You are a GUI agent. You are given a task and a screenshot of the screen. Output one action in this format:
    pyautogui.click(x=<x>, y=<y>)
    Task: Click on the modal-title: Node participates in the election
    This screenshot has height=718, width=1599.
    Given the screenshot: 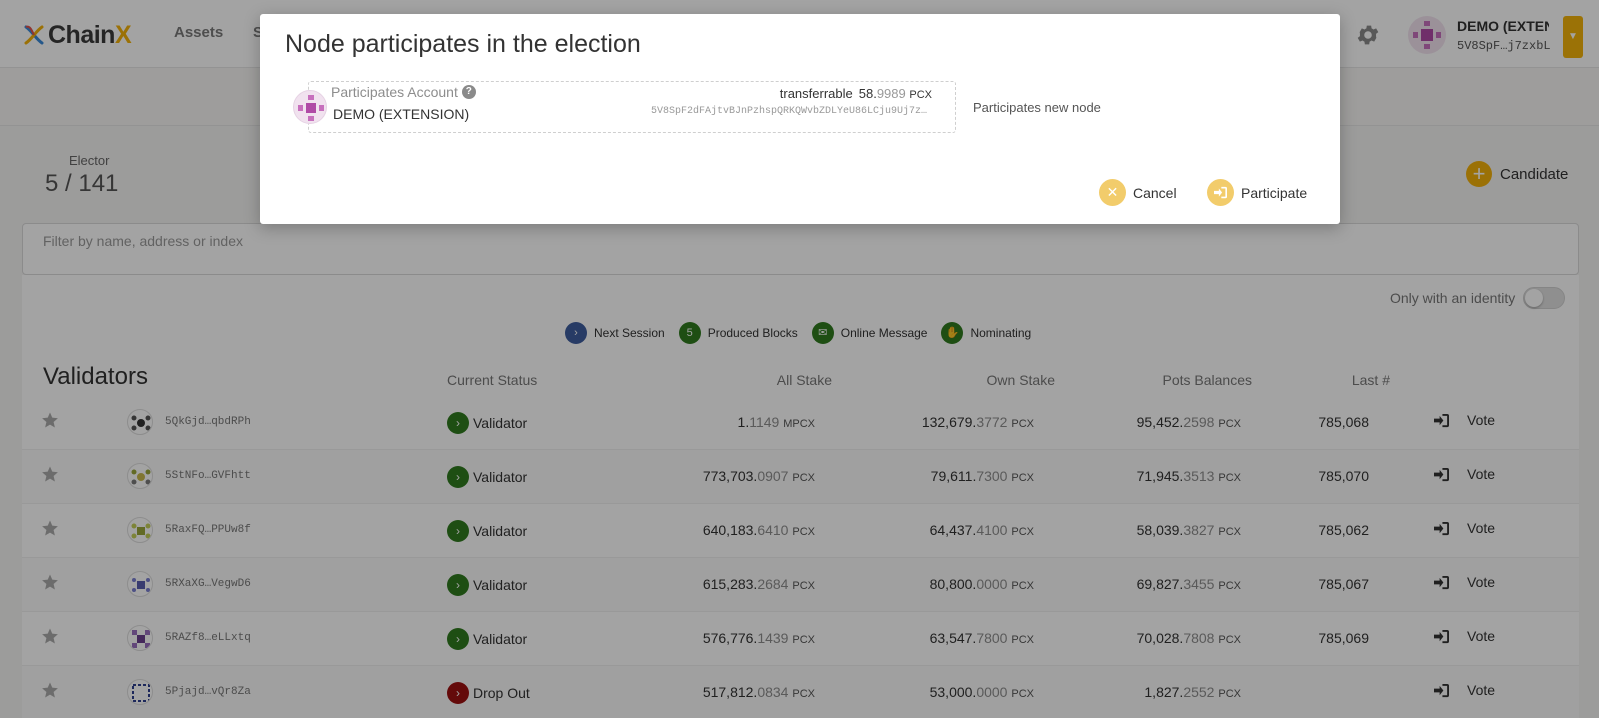 What is the action you would take?
    pyautogui.click(x=463, y=44)
    